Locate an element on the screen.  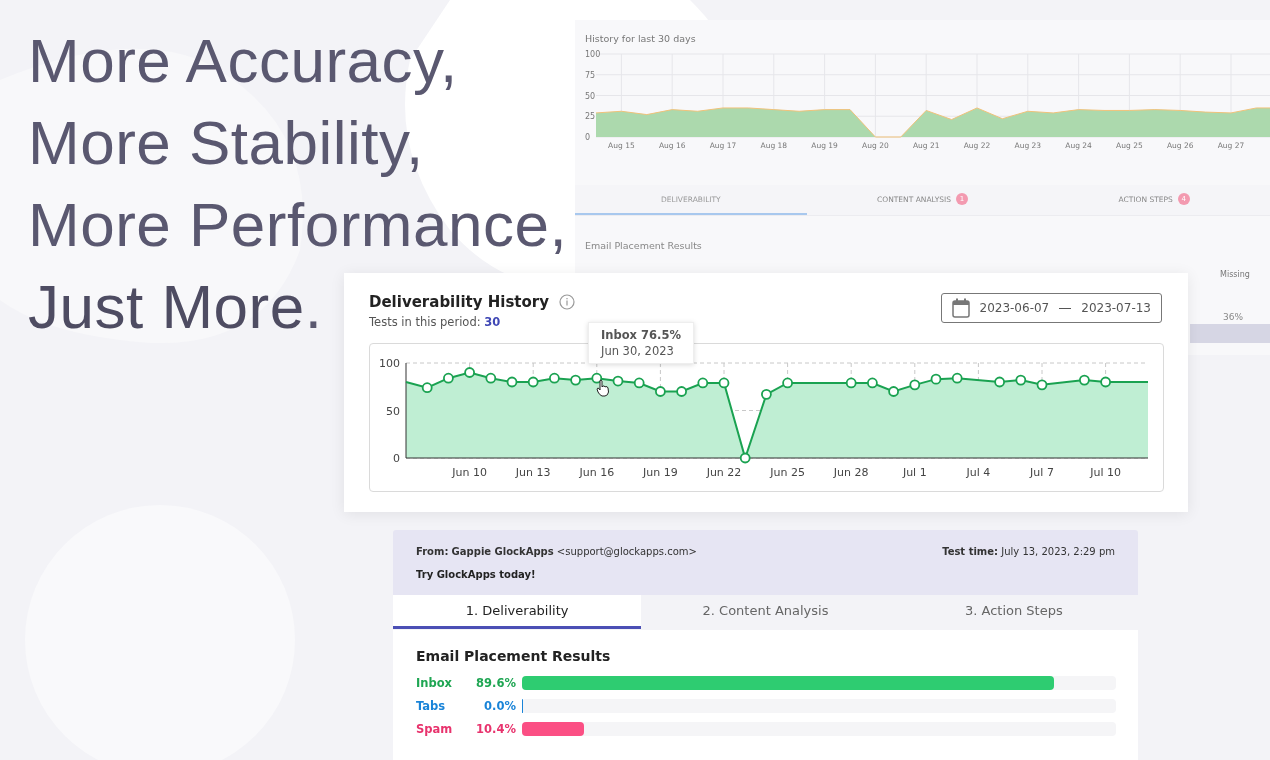
placement-label: Spam is located at coordinates (435, 728).